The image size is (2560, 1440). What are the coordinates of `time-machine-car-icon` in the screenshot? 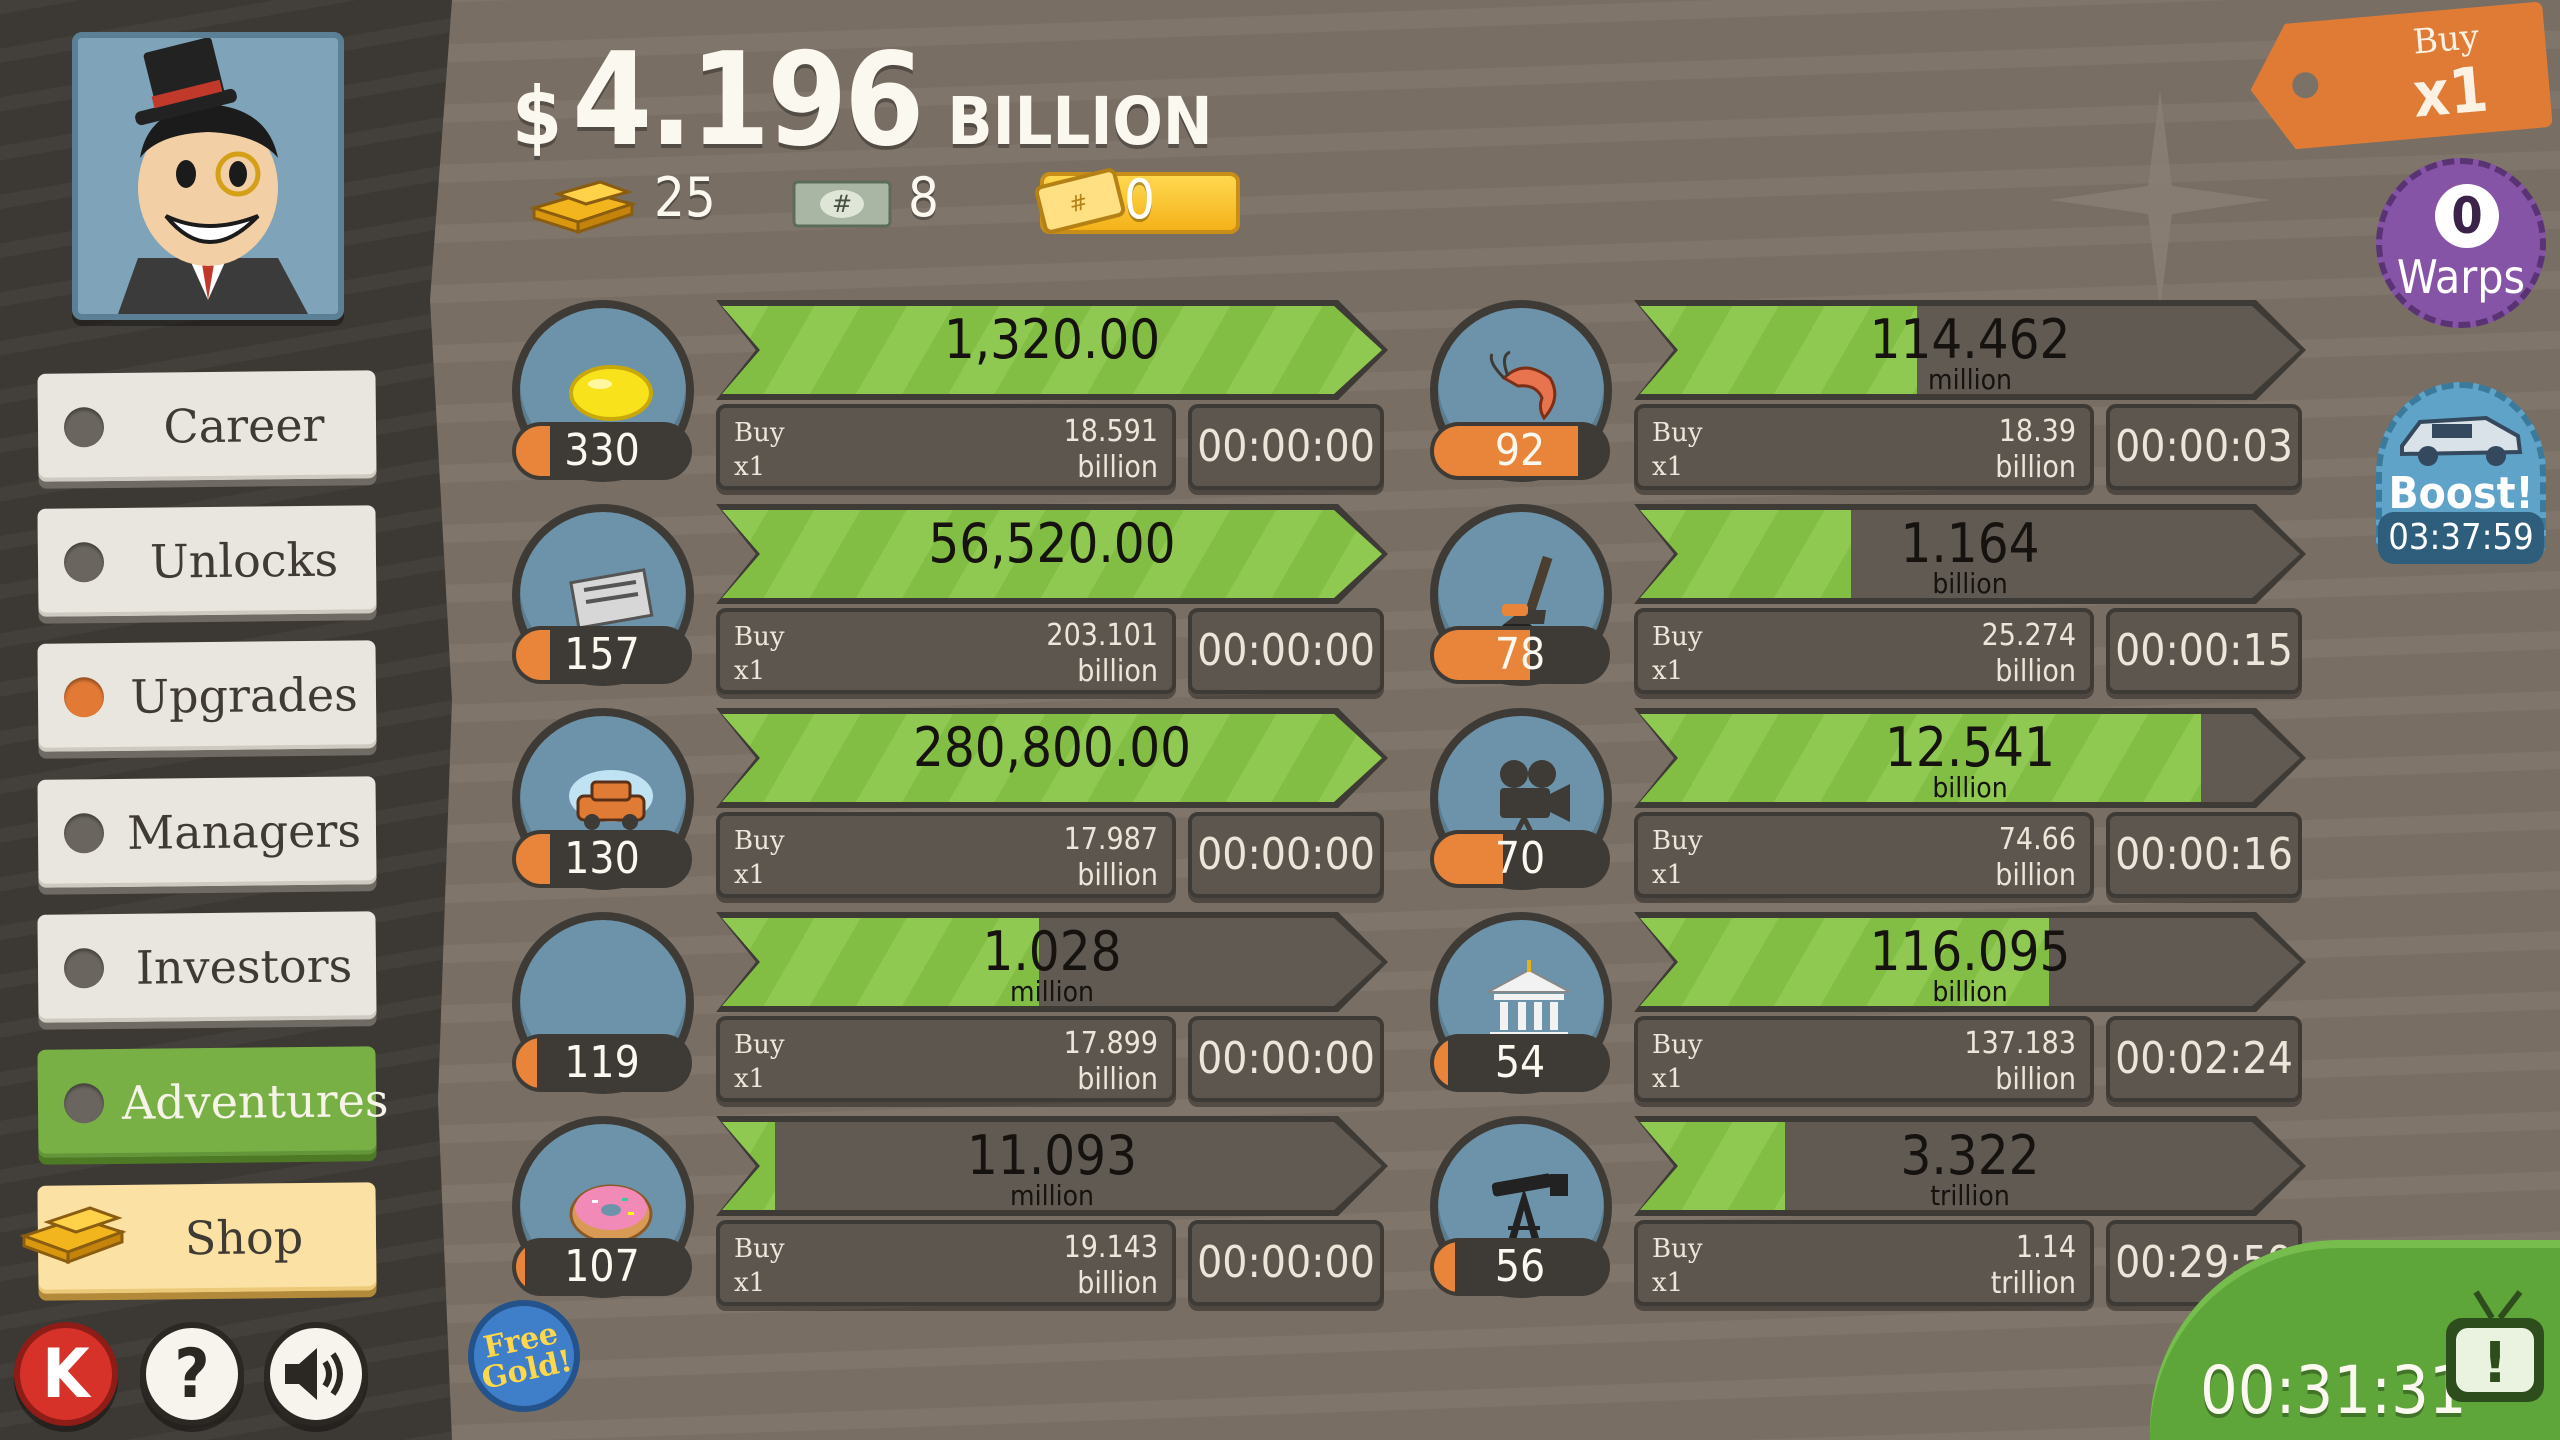 It's located at (2461, 440).